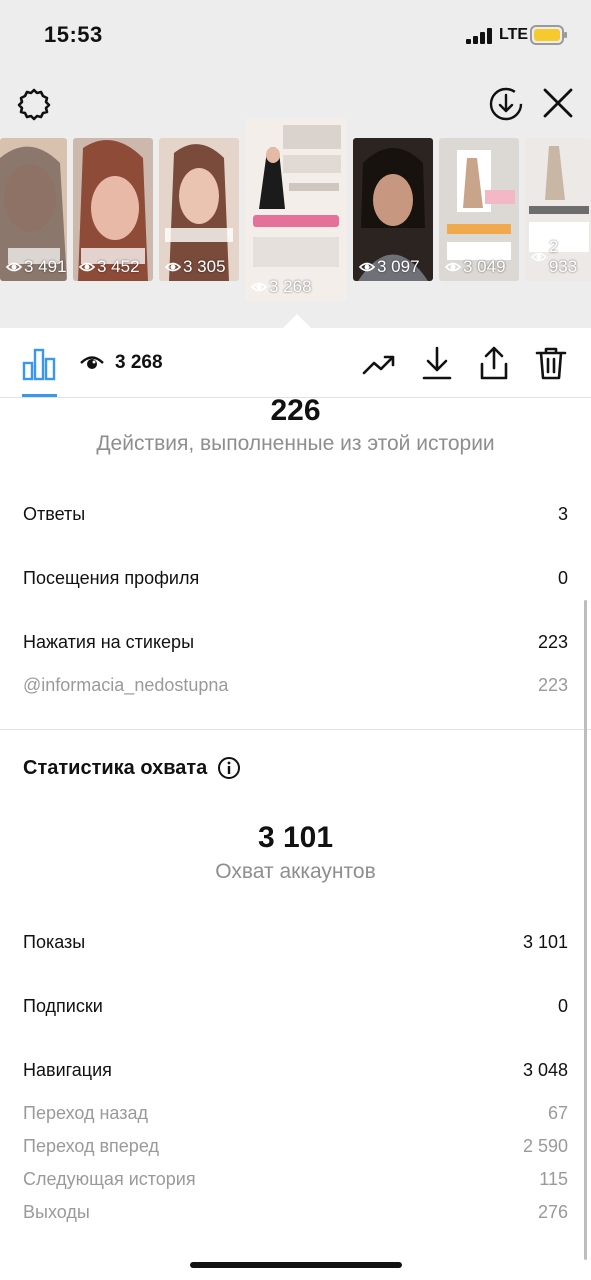 The height and width of the screenshot is (1280, 591). What do you see at coordinates (295, 942) in the screenshot?
I see `reach-row-impressions: Показы 3 101` at bounding box center [295, 942].